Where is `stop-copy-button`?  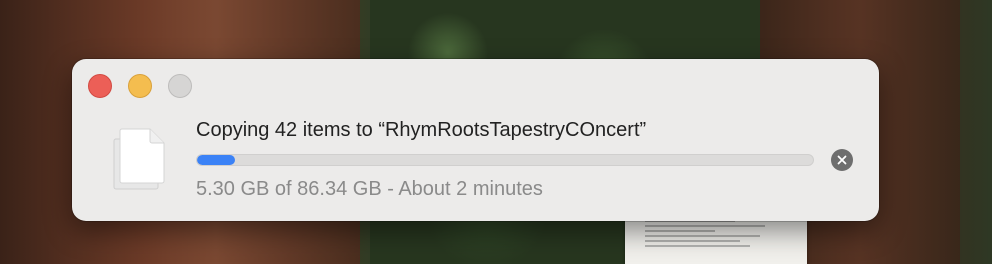 stop-copy-button is located at coordinates (842, 160).